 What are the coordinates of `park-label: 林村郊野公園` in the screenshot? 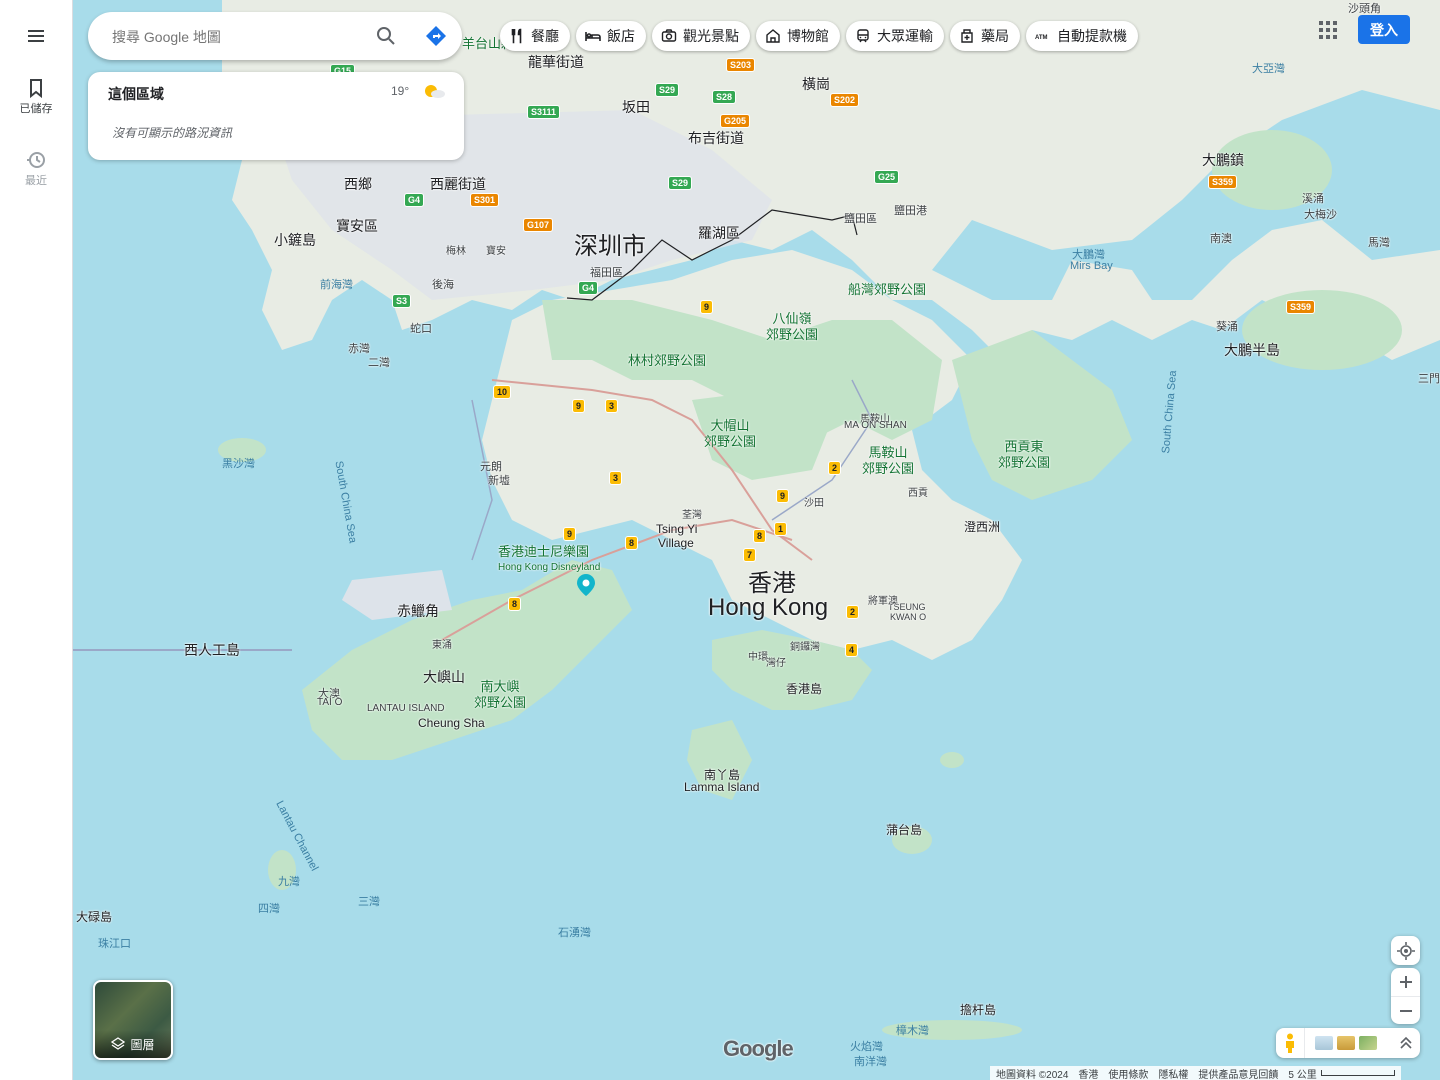 It's located at (667, 361).